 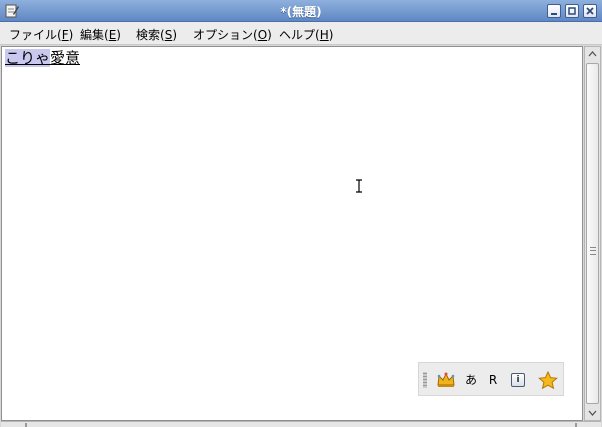 What do you see at coordinates (301, 424) in the screenshot?
I see `bottom-resize-edge` at bounding box center [301, 424].